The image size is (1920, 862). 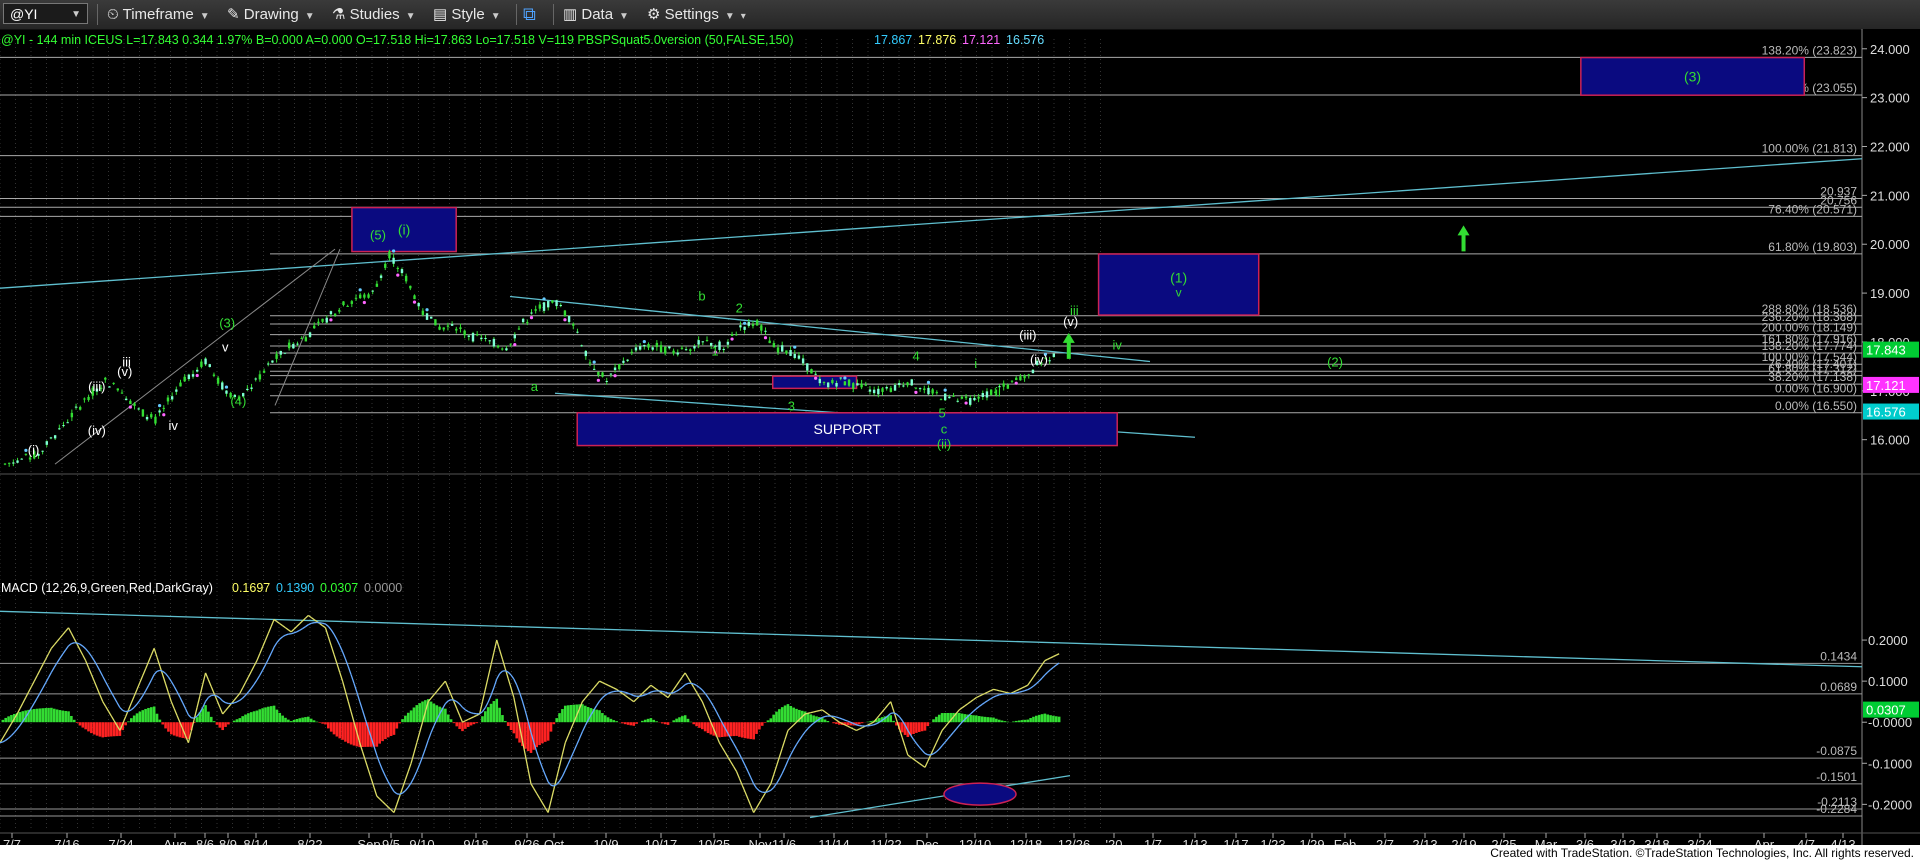 I want to click on data-menu: ▥ Data ▼, so click(x=596, y=14).